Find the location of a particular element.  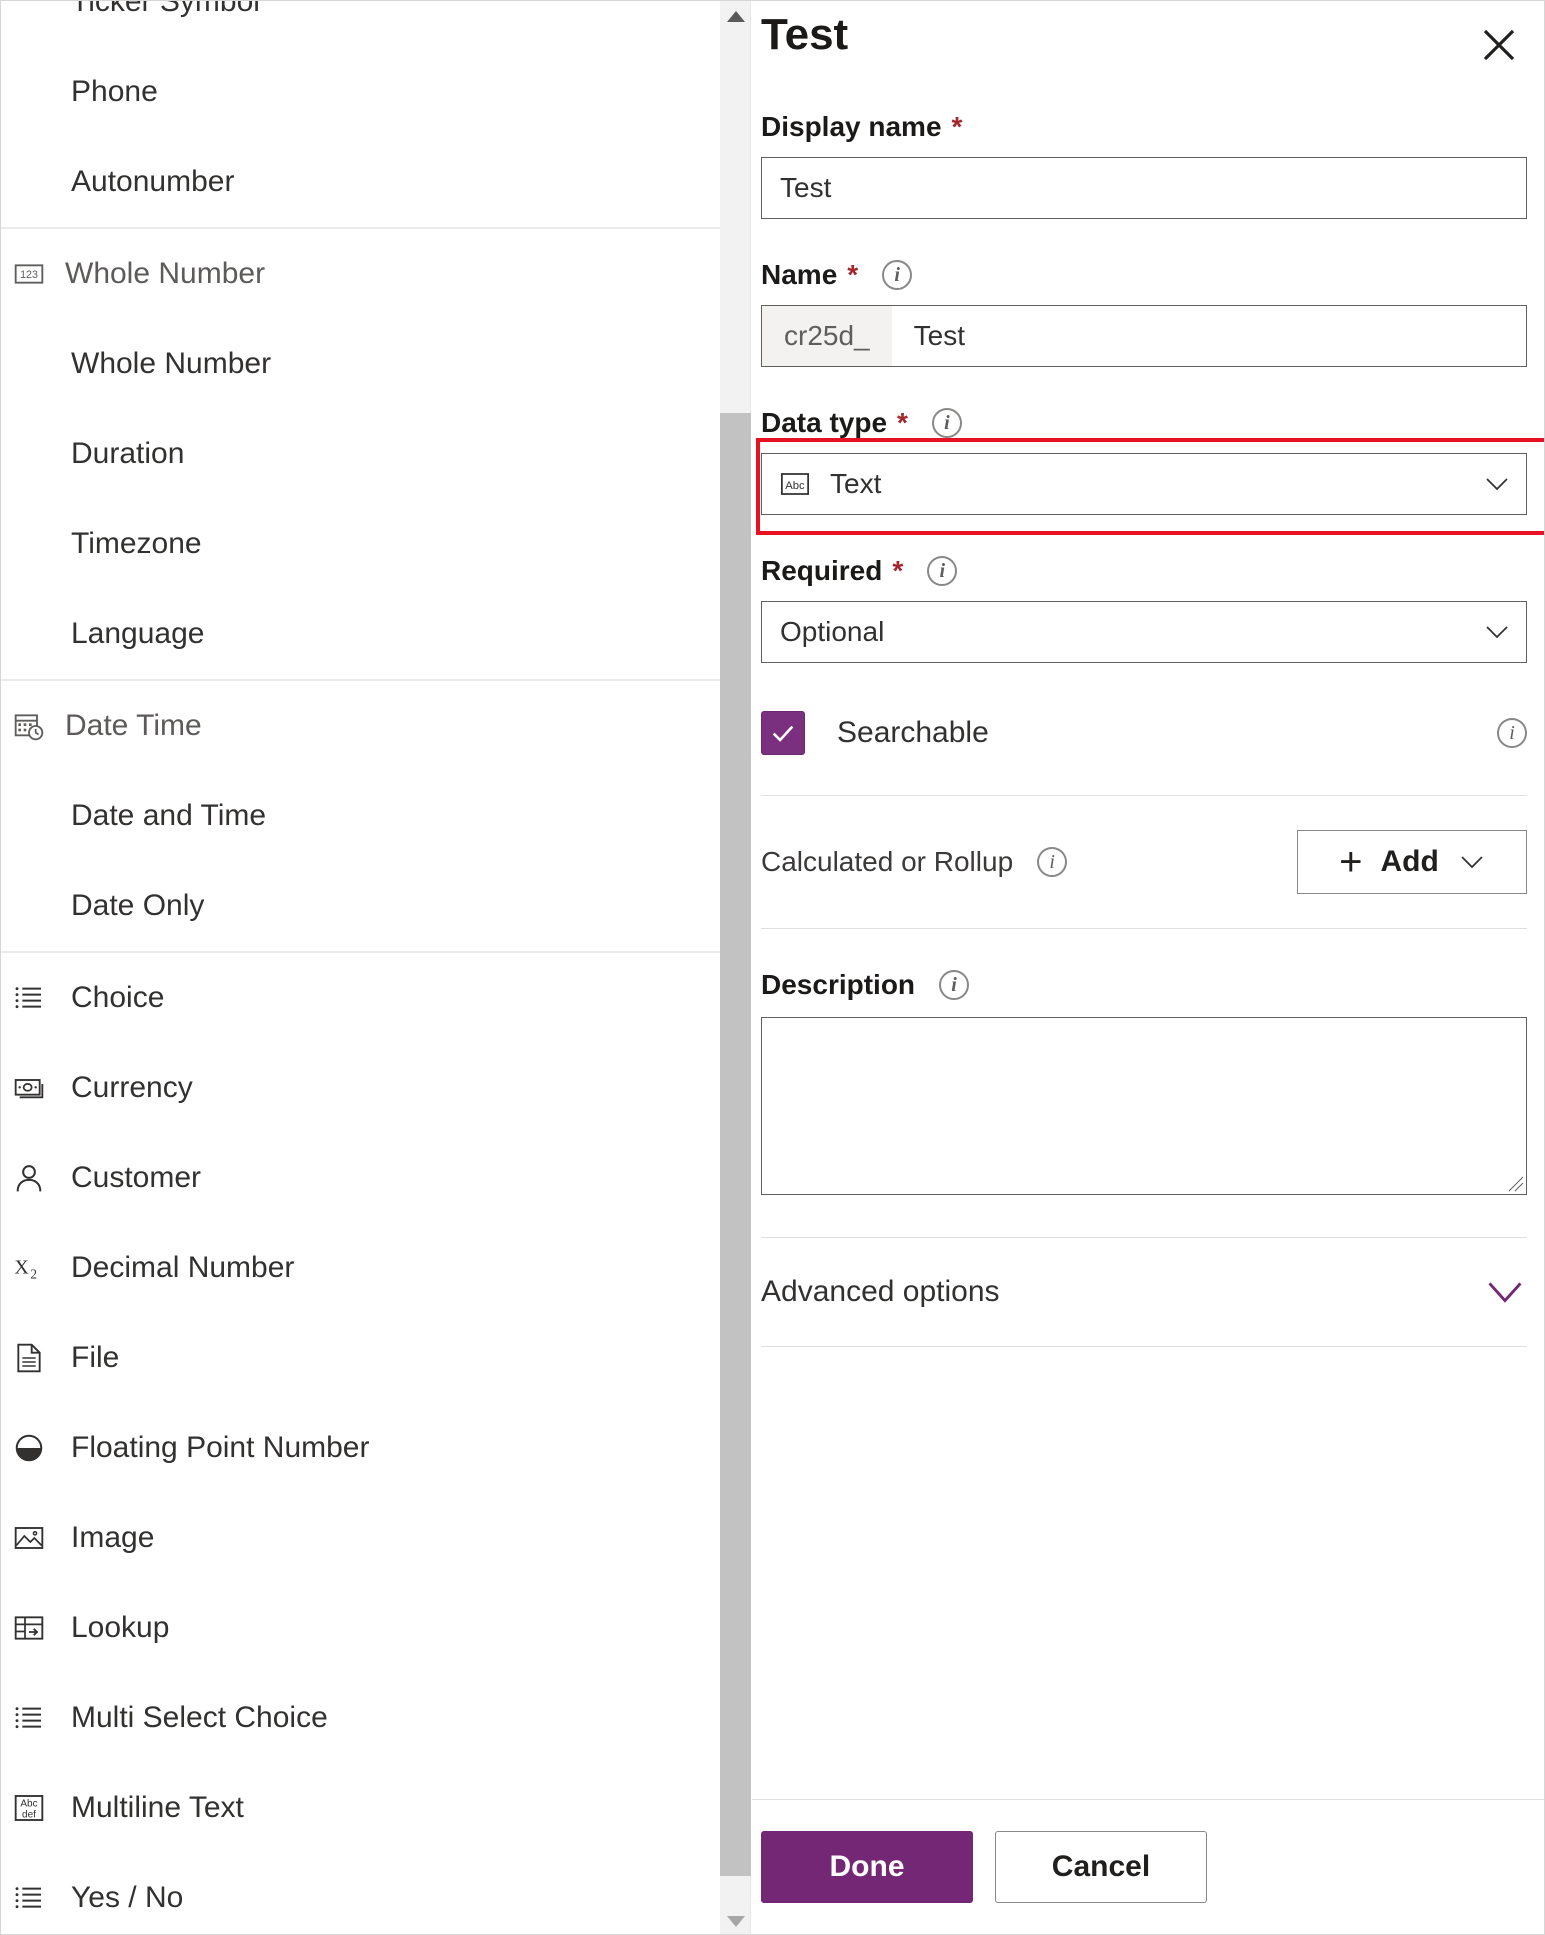

scrollbar-down-button is located at coordinates (735, 1920).